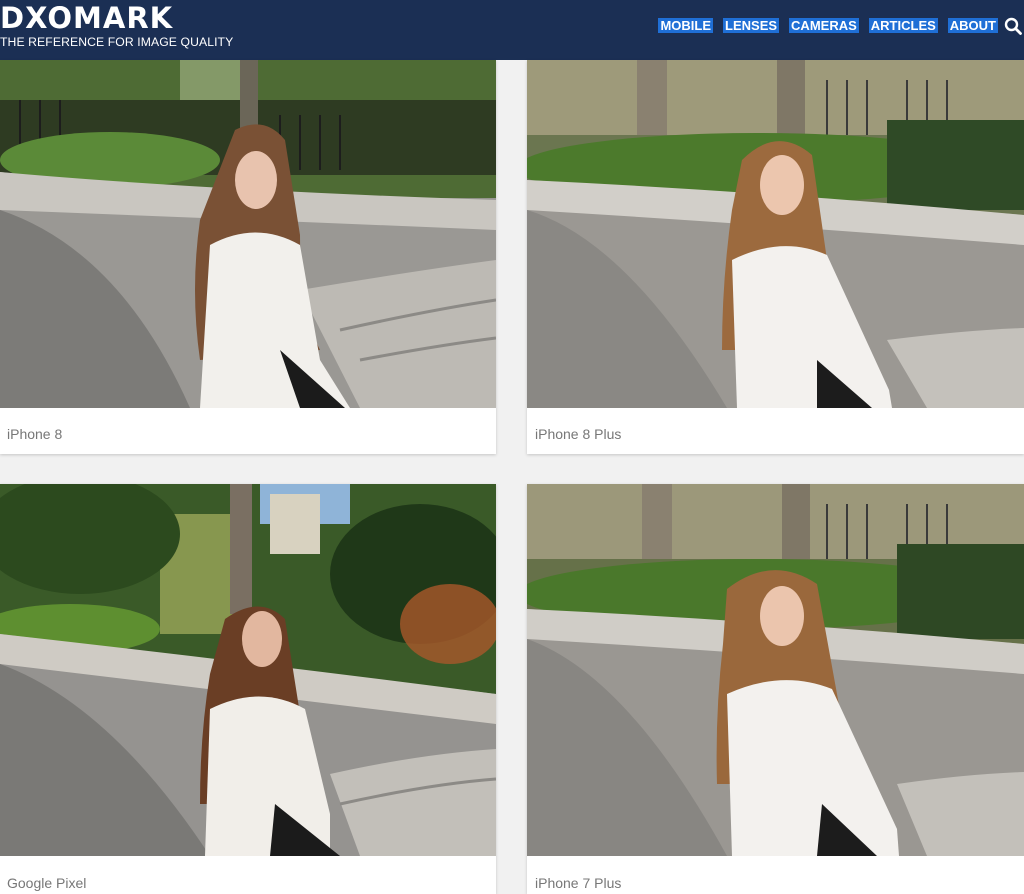 This screenshot has width=1024, height=894. I want to click on sample-caption: iPhone 8 Plus, so click(578, 434).